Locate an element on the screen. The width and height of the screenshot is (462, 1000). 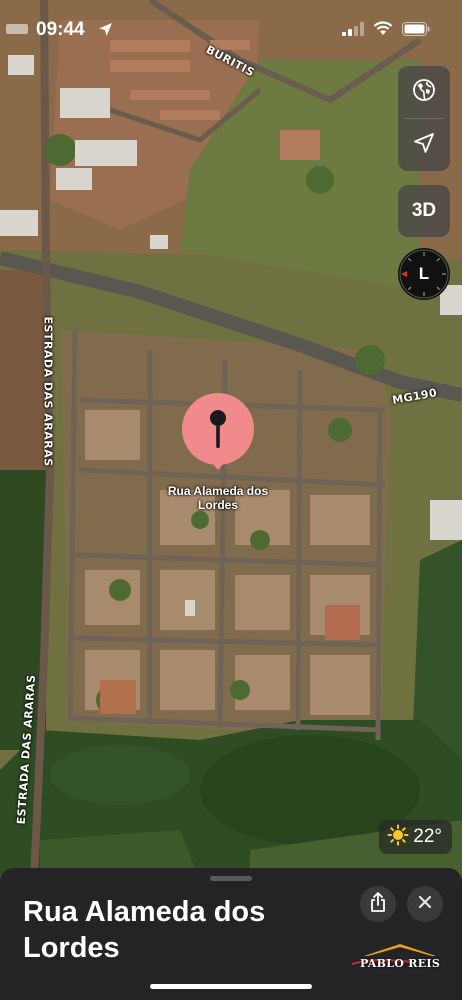
street-label-estrada-top: ESTRADA DAS ARARAS is located at coordinates (48, 391).